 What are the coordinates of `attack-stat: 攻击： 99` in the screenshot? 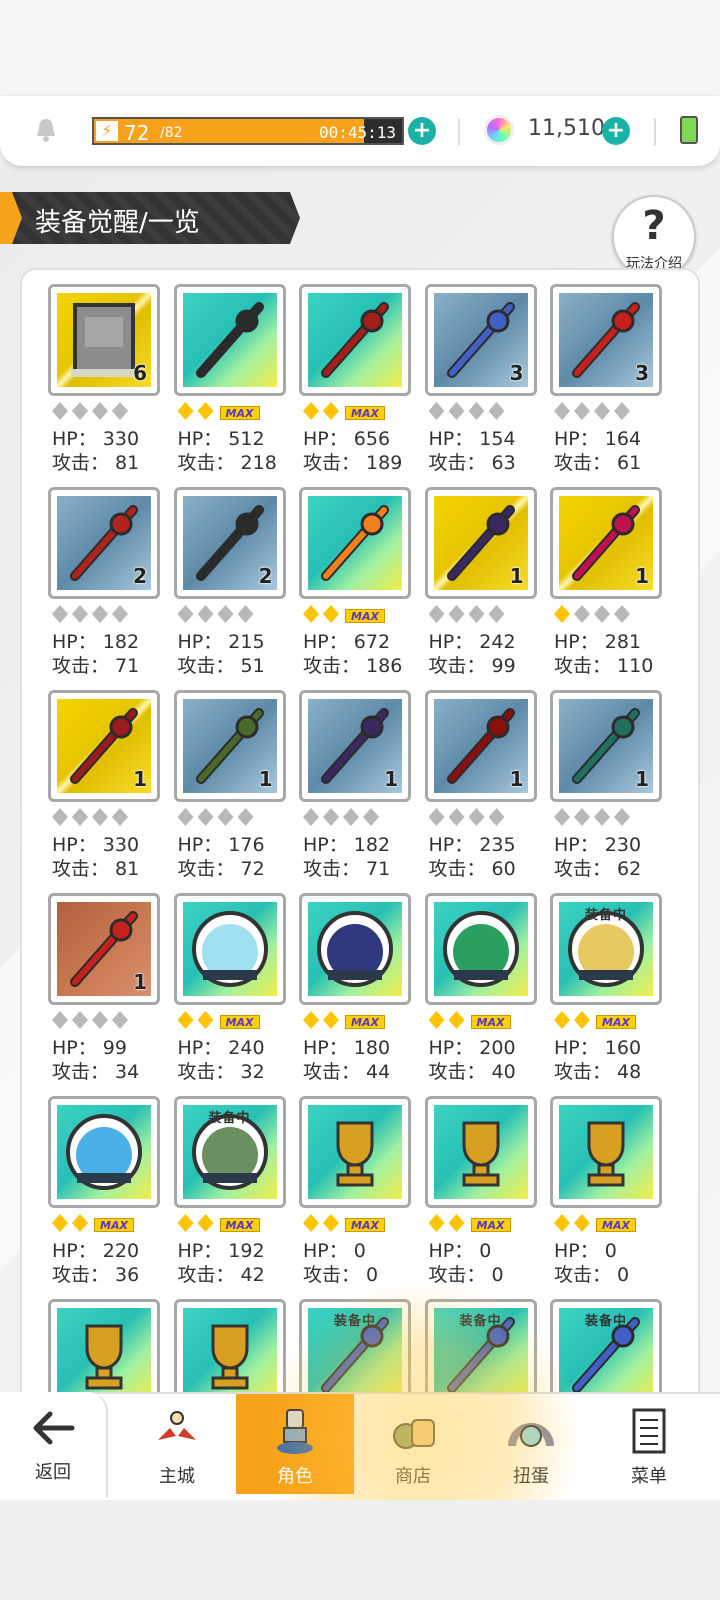 It's located at (472, 666).